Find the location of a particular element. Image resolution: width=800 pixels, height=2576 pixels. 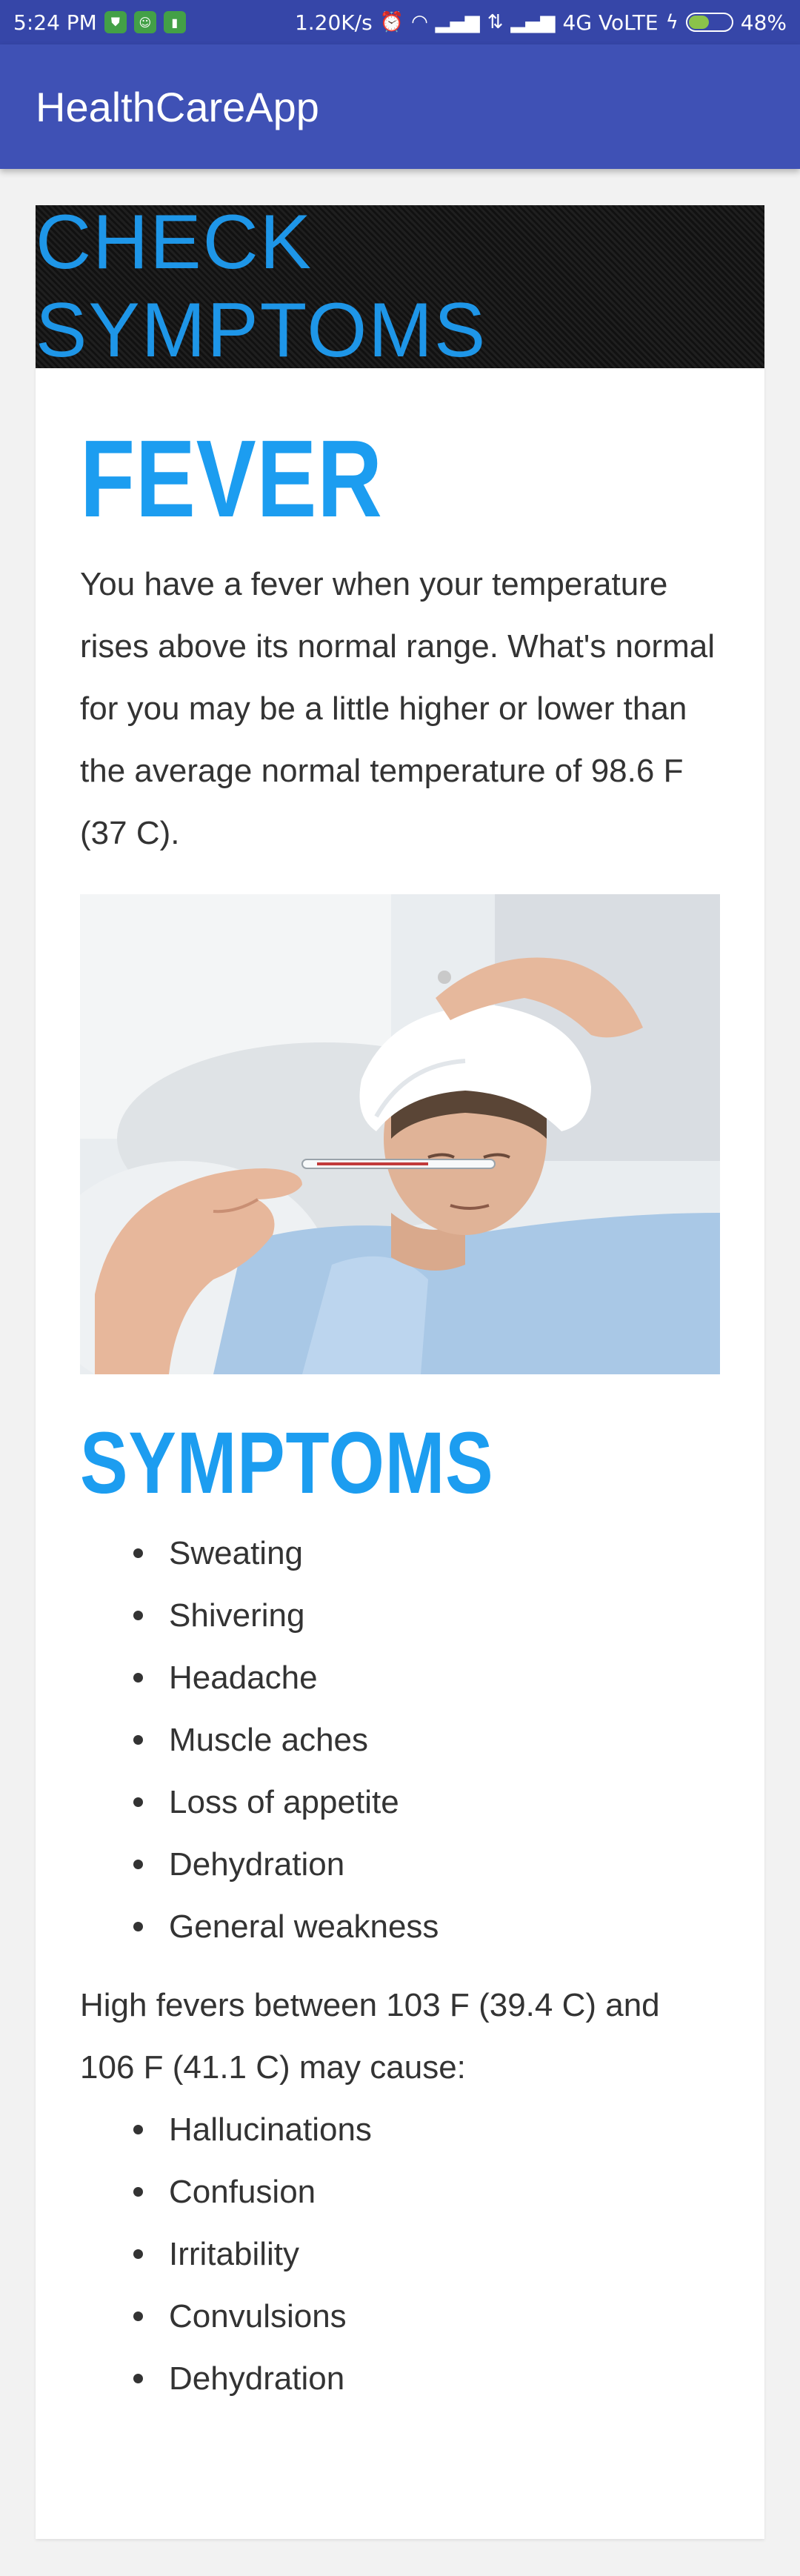

list-item-label: Sweating is located at coordinates (236, 1553).